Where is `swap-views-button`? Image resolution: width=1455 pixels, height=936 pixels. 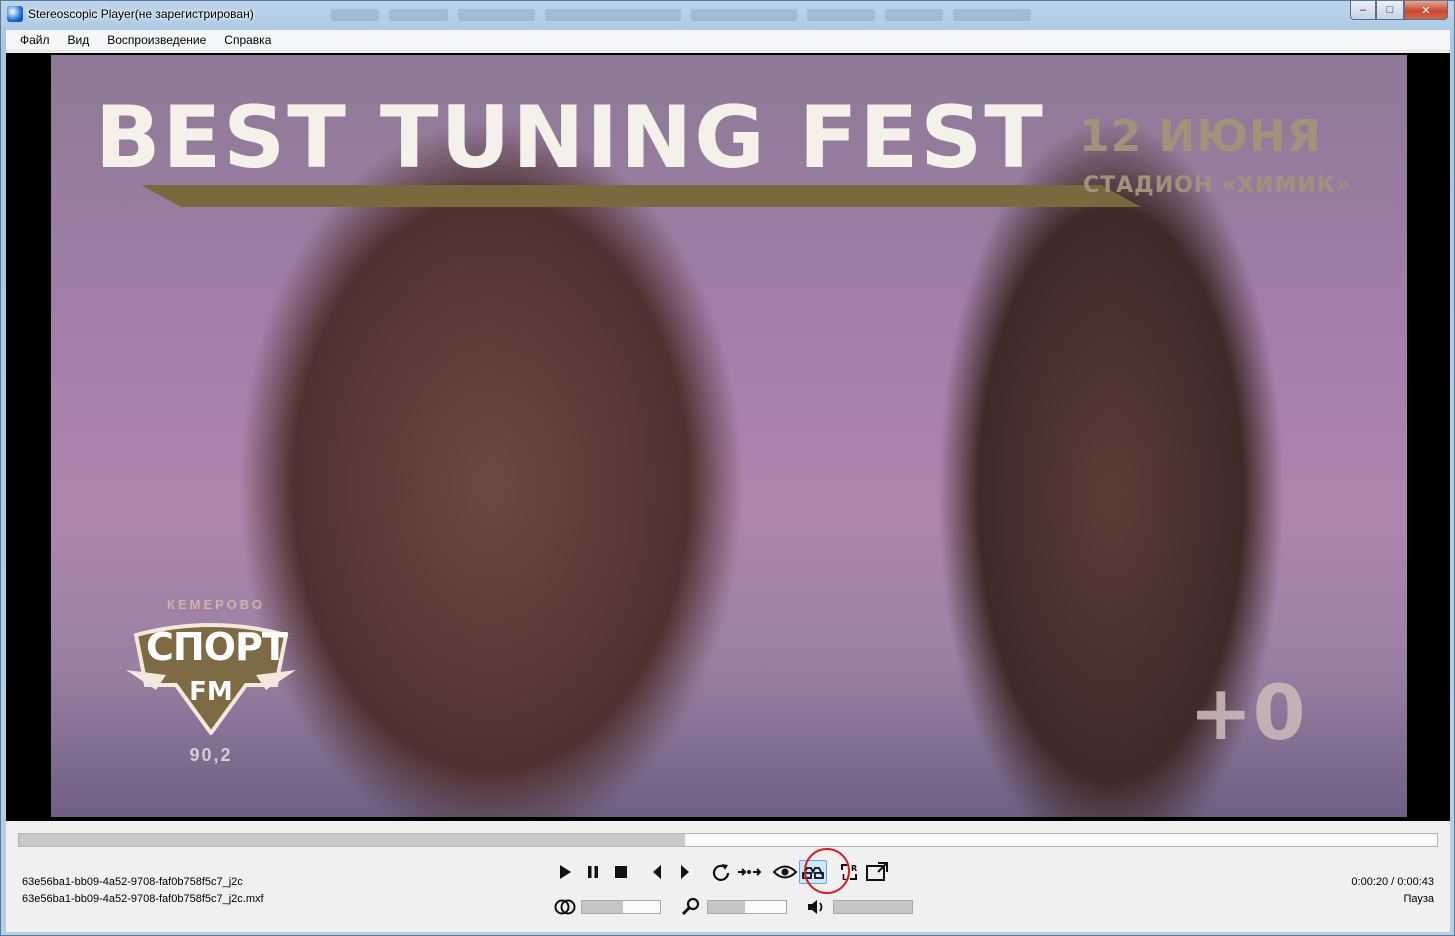 swap-views-button is located at coordinates (749, 872).